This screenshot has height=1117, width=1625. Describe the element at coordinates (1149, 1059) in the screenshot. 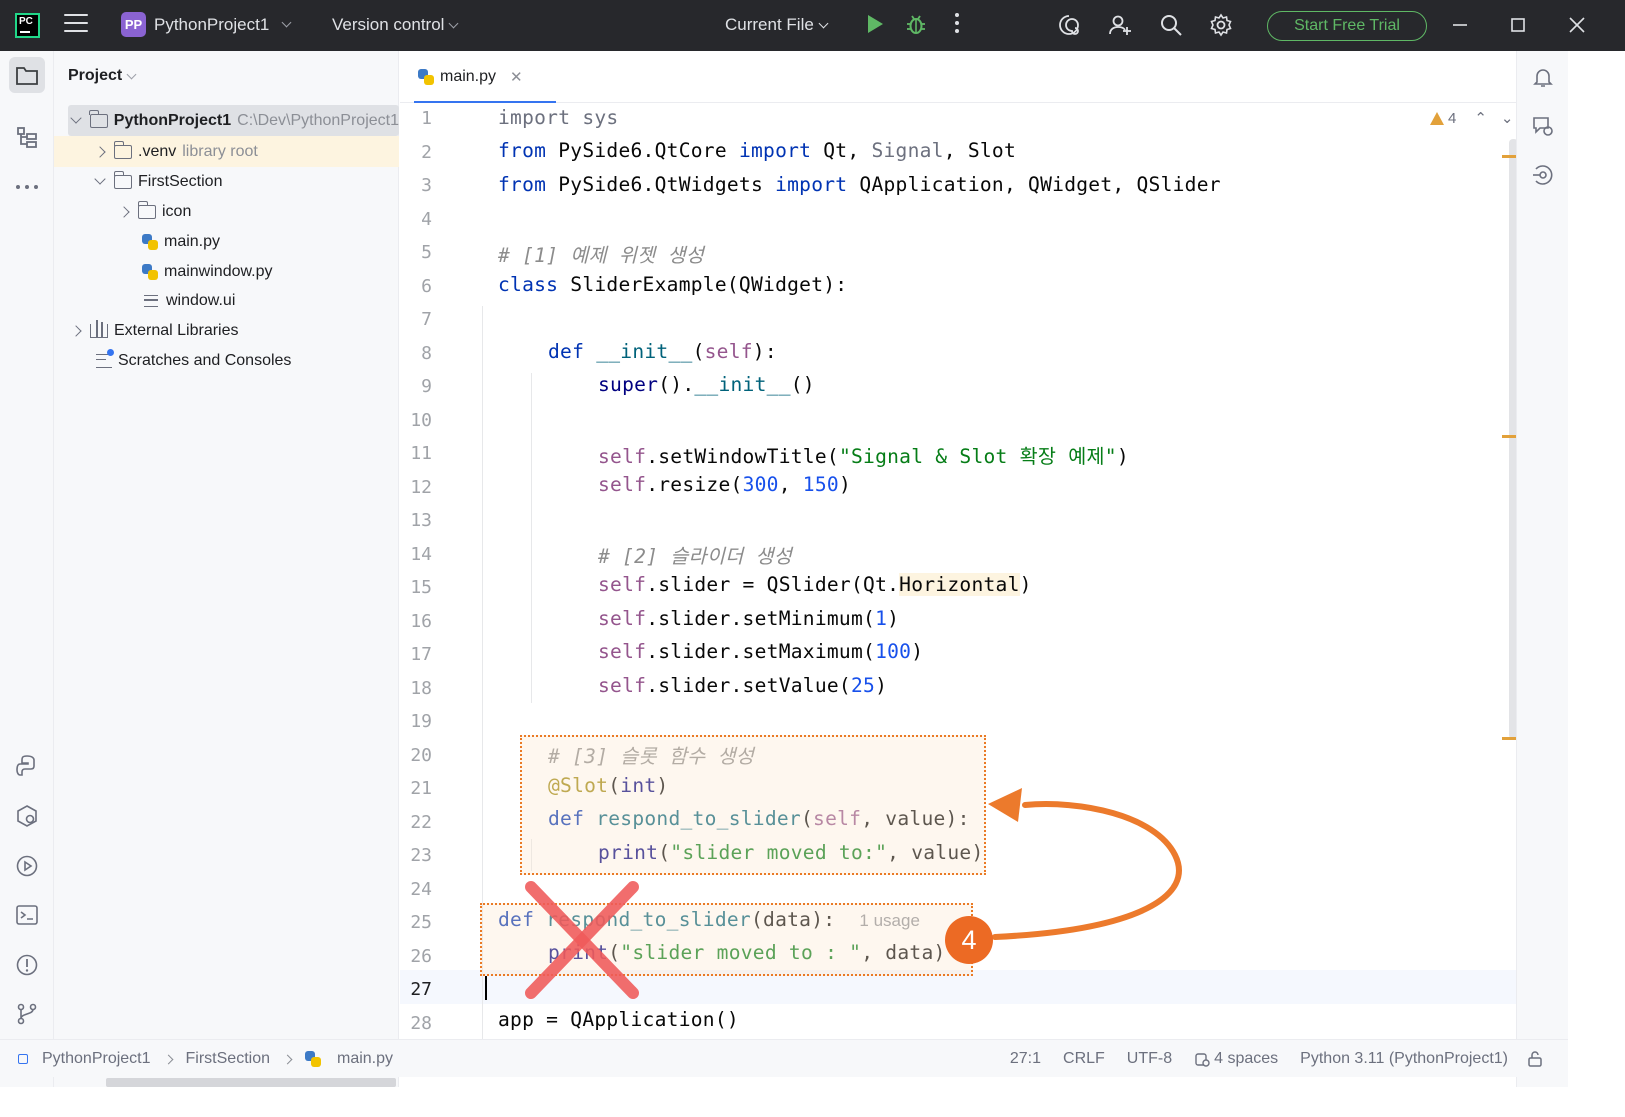

I see `file-encoding: UTF-8` at that location.